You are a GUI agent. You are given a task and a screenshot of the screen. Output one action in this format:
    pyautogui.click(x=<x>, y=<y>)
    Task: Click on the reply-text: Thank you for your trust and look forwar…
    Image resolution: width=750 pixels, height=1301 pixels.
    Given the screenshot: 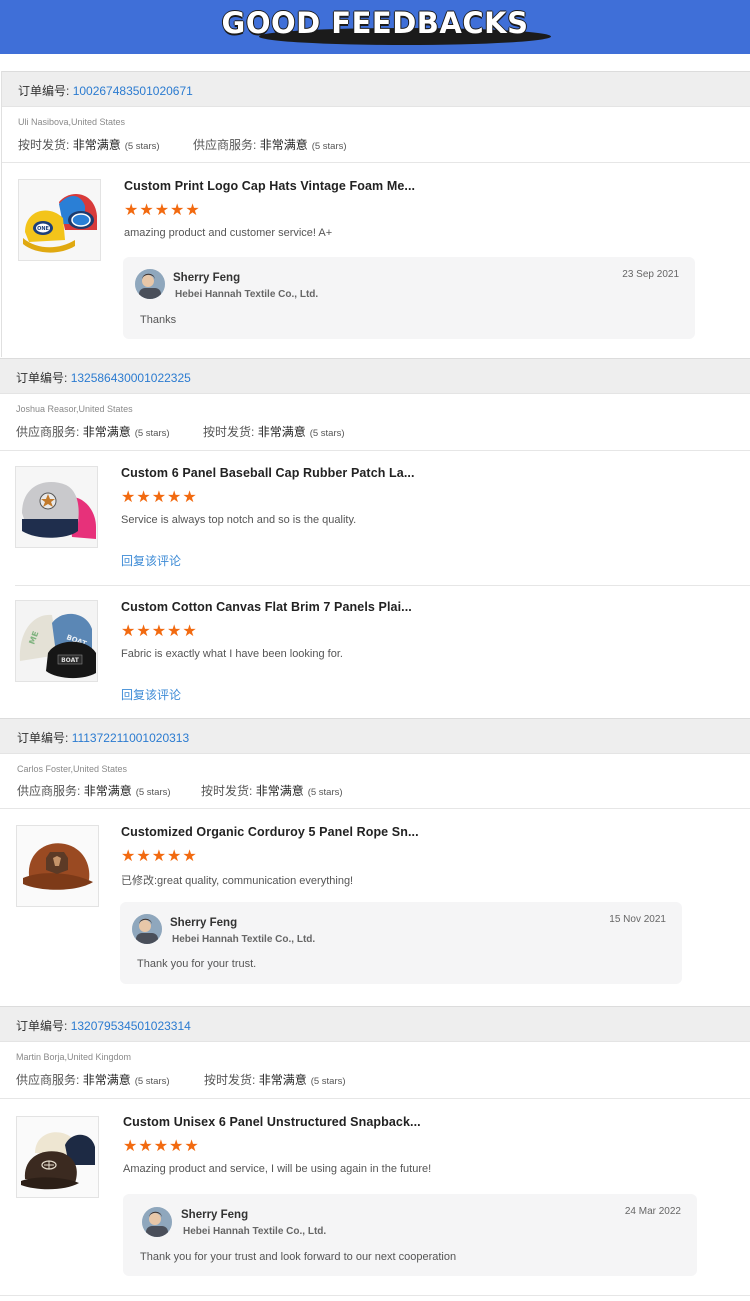 What is the action you would take?
    pyautogui.click(x=298, y=1257)
    